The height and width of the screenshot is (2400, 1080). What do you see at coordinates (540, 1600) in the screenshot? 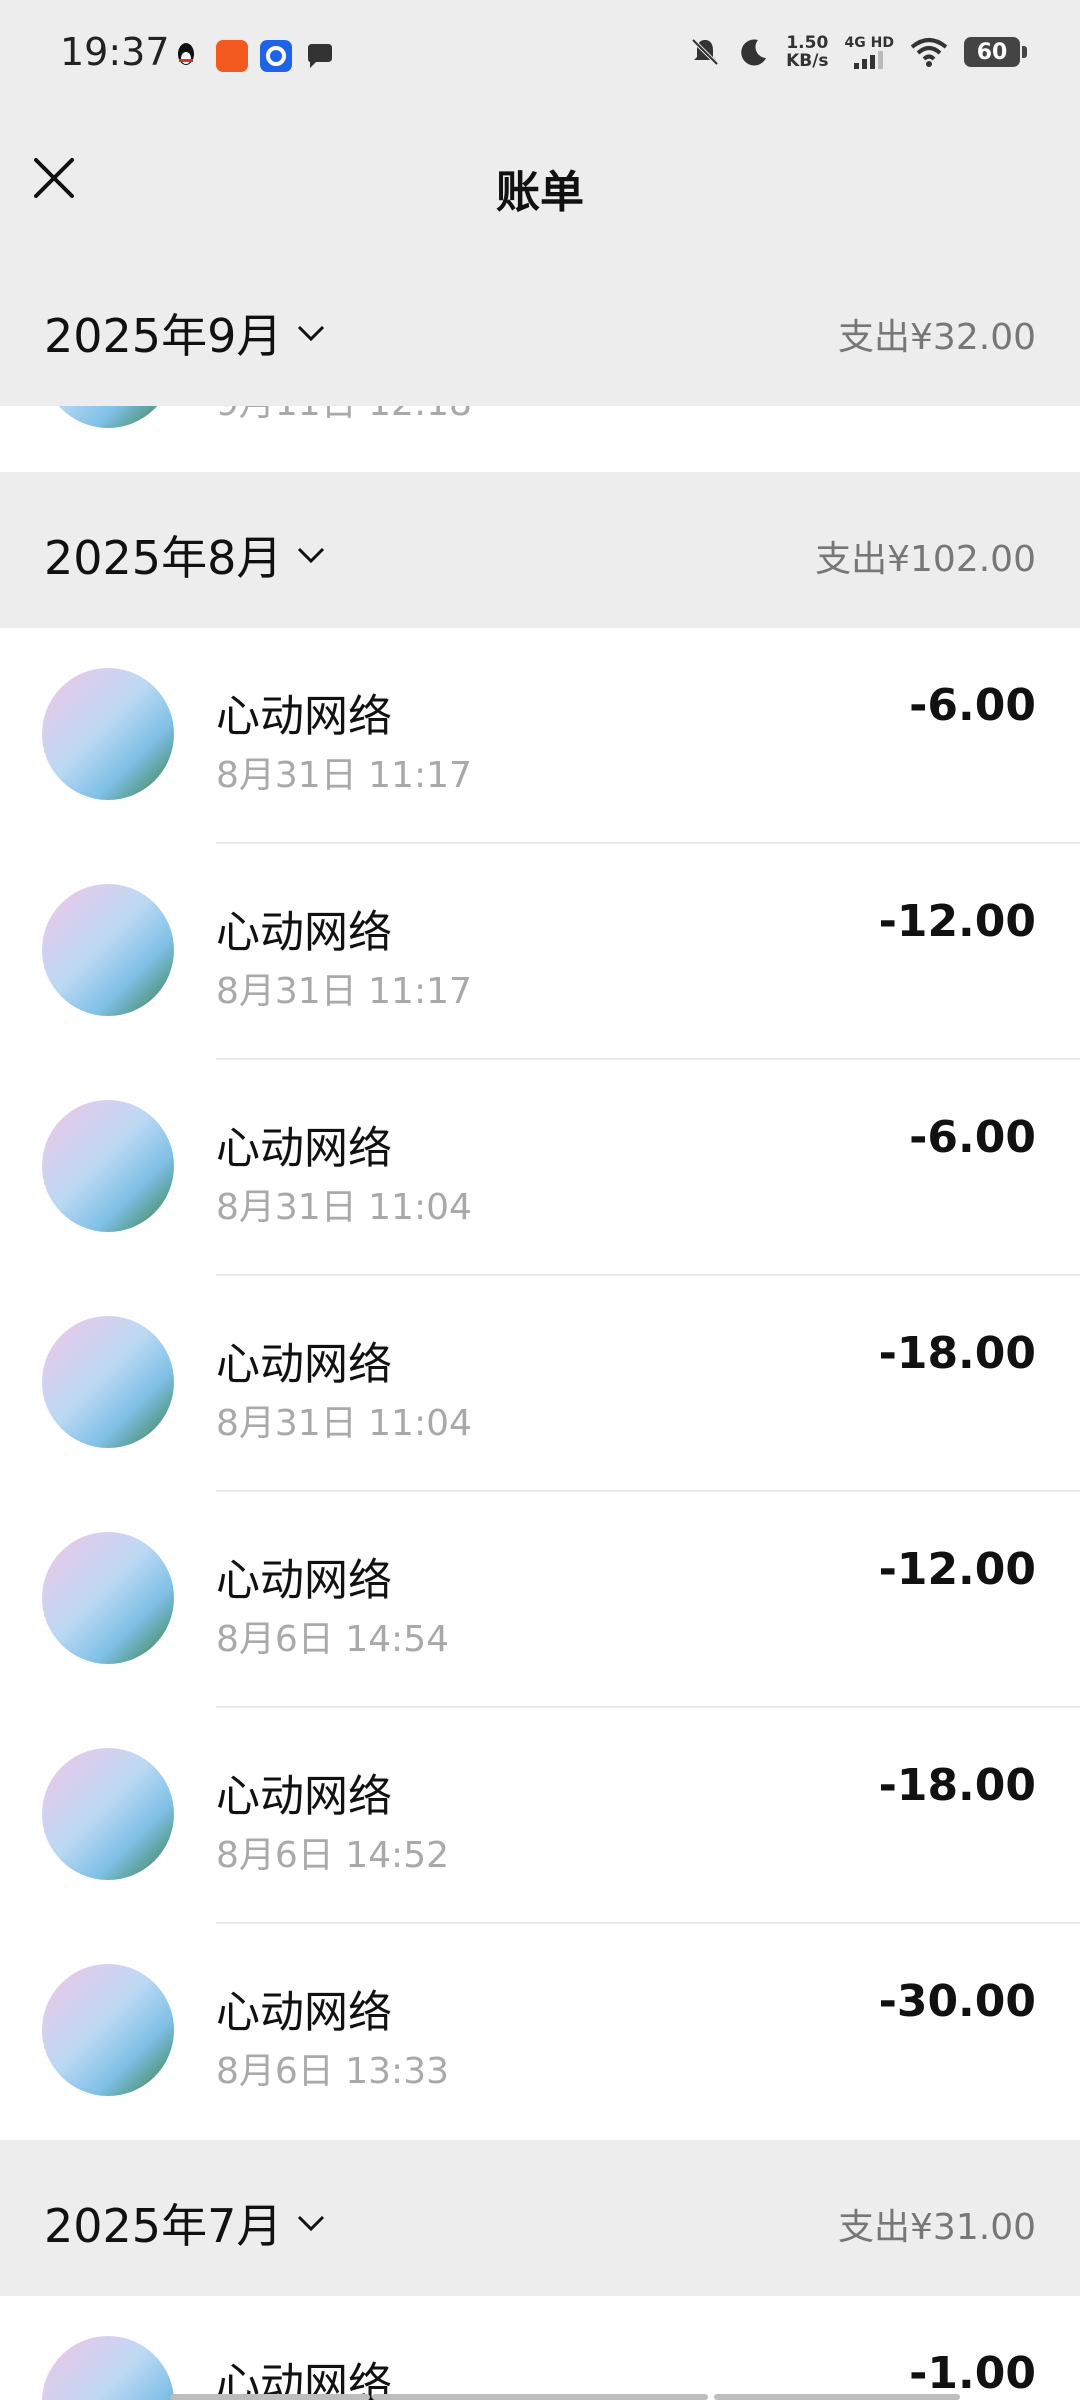
I see `transaction-row: 心动网络 8月6日 14:54 -12.00` at bounding box center [540, 1600].